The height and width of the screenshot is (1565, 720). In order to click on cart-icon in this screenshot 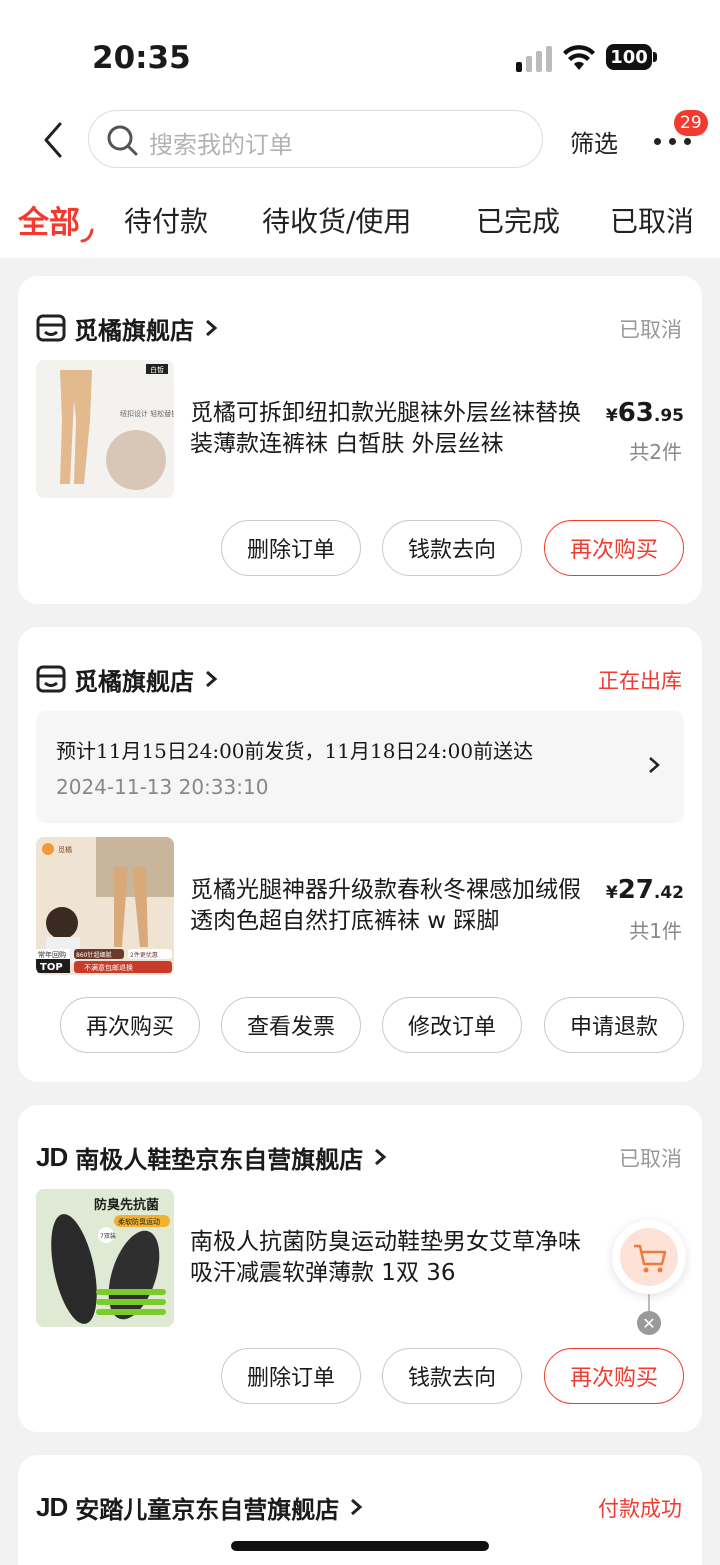, I will do `click(650, 1258)`.